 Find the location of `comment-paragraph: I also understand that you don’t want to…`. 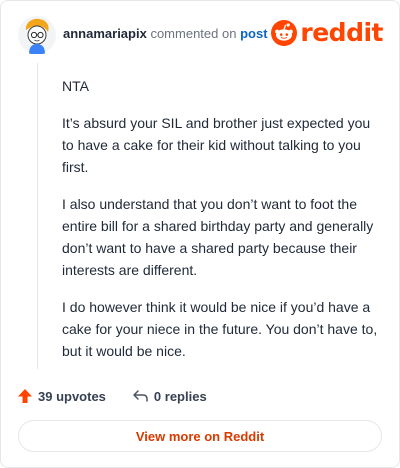

comment-paragraph: I also understand that you don’t want to… is located at coordinates (218, 237).